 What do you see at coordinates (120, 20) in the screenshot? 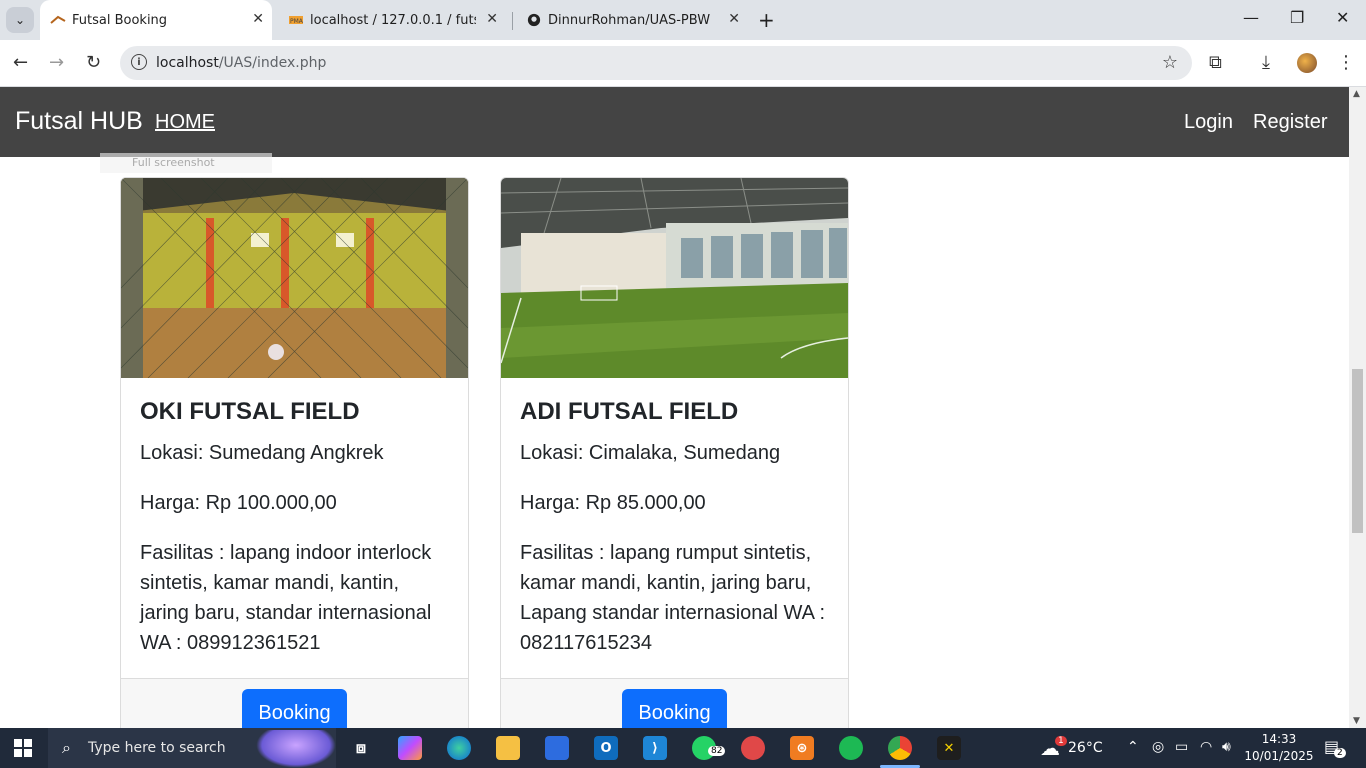
I see `tab-label: Futsal Booking` at bounding box center [120, 20].